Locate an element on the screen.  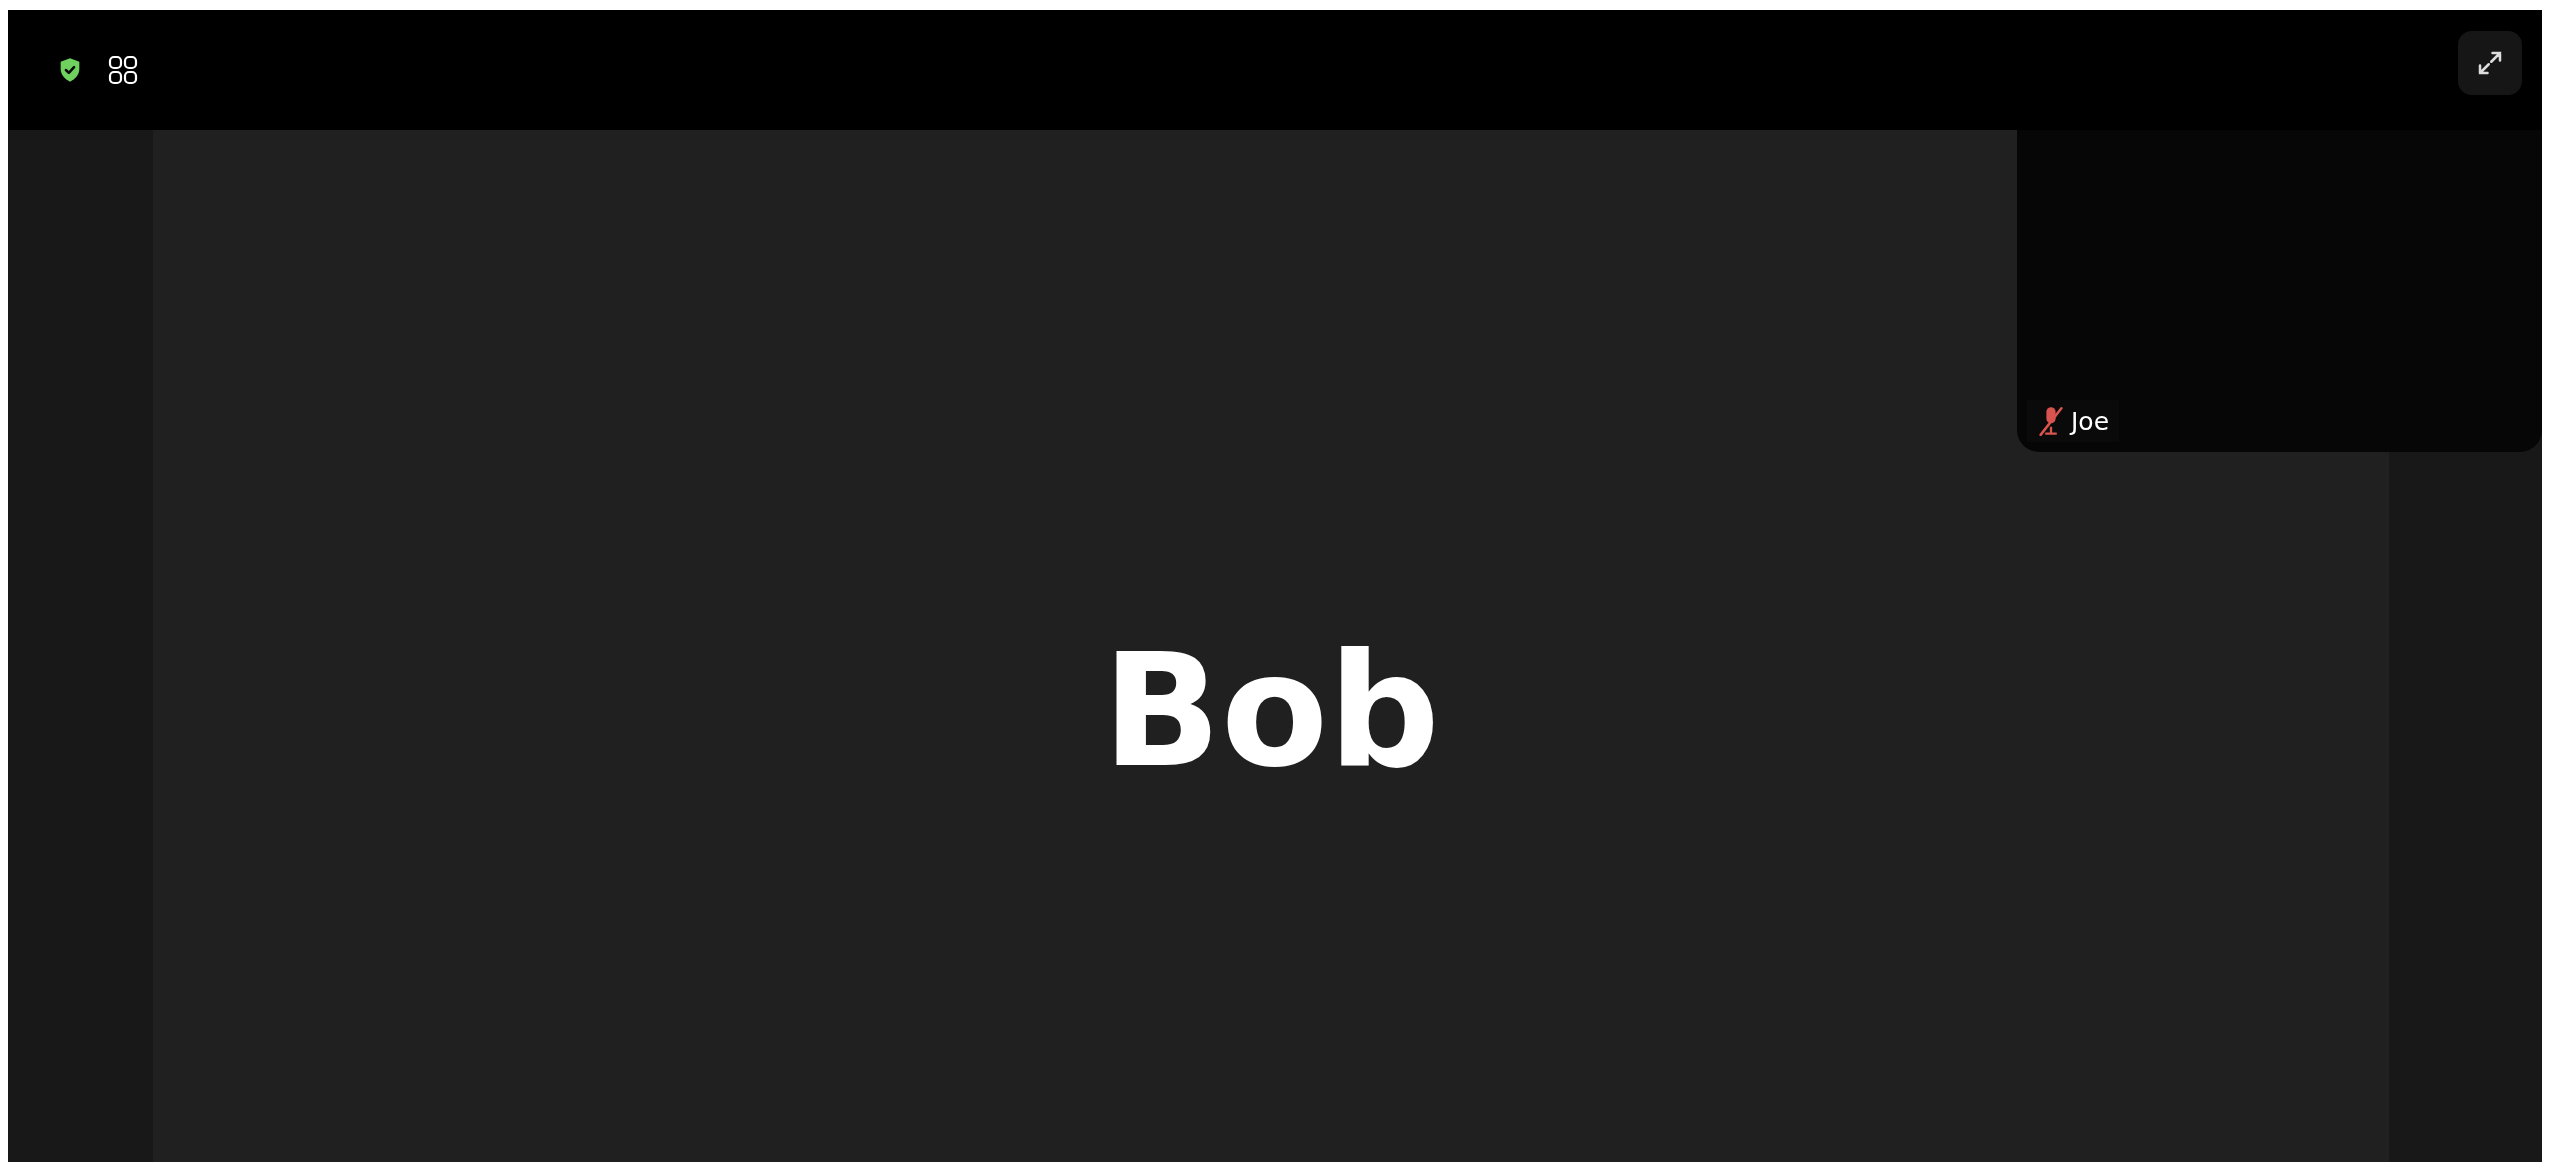
speaker-name: Bob is located at coordinates (1271, 711).